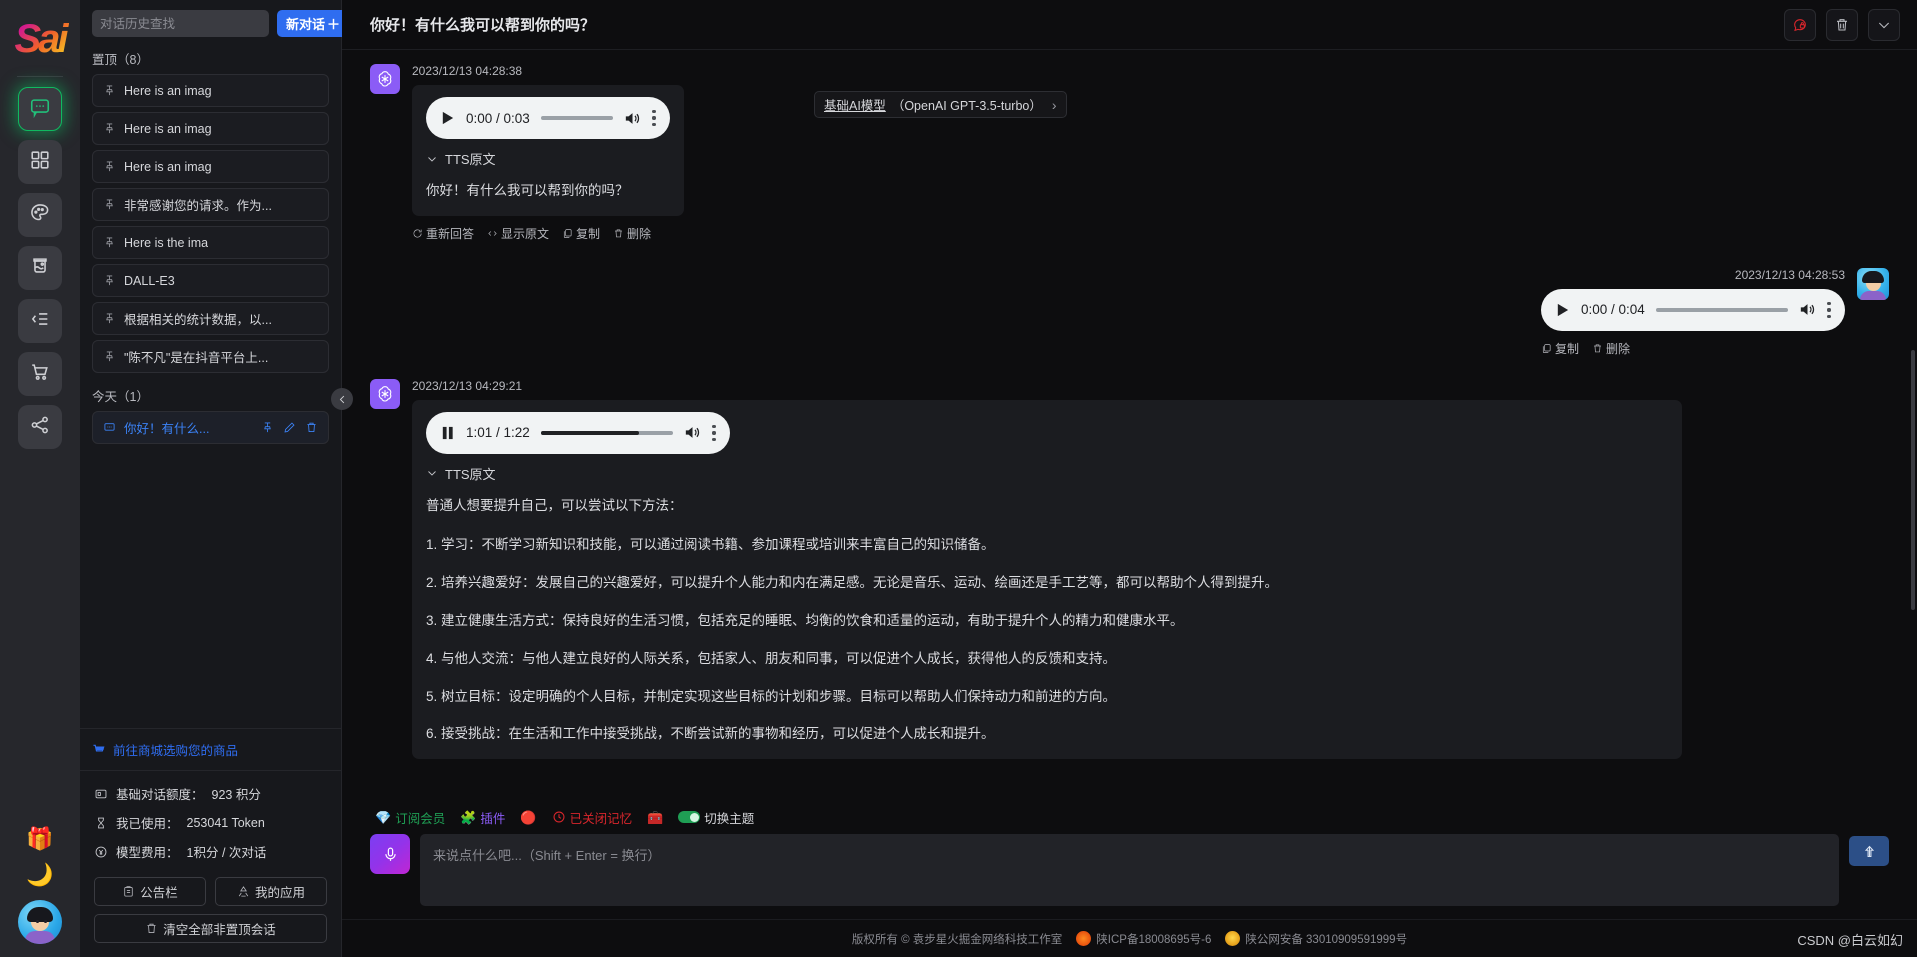 The height and width of the screenshot is (957, 1917). I want to click on chat-bubble-icon, so click(40, 109).